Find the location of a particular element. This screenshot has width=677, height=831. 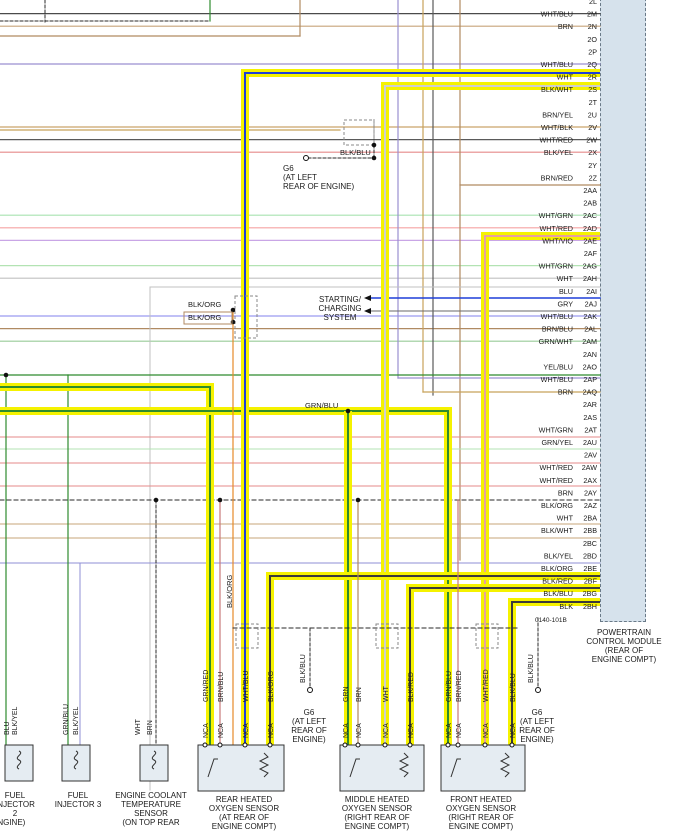

injector-2-wire-label: BLK/YEL is located at coordinates (15, 720).